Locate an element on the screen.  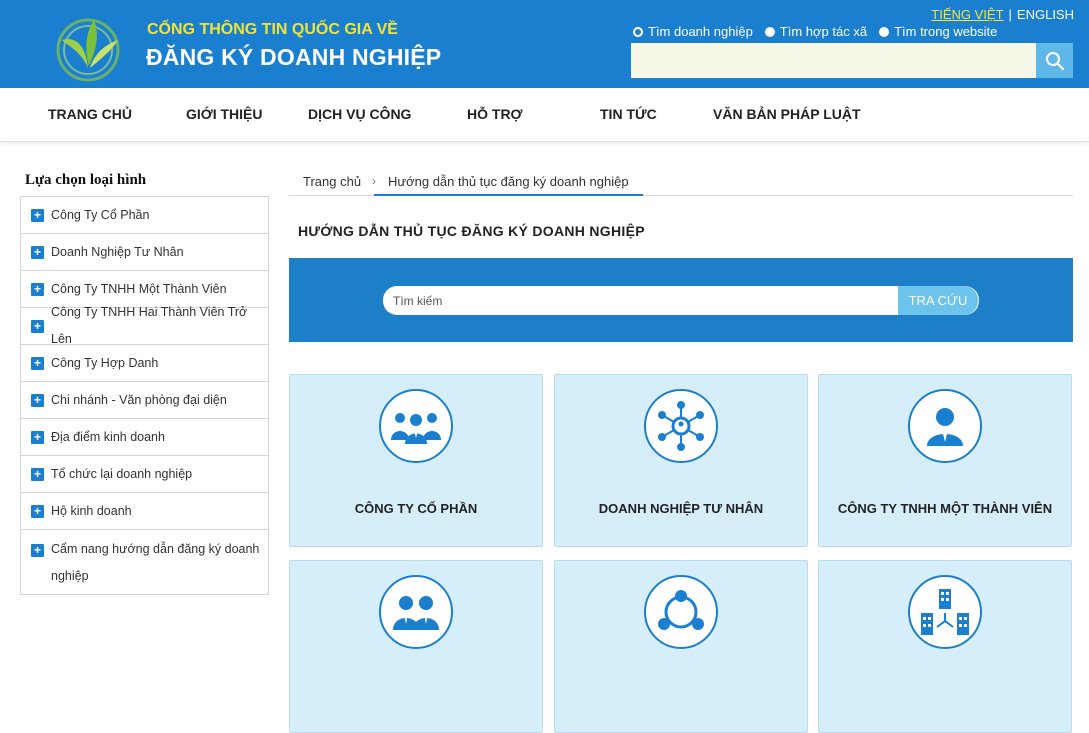
lang-vietnamese-link: TIẾNG VIỆT is located at coordinates (967, 14).